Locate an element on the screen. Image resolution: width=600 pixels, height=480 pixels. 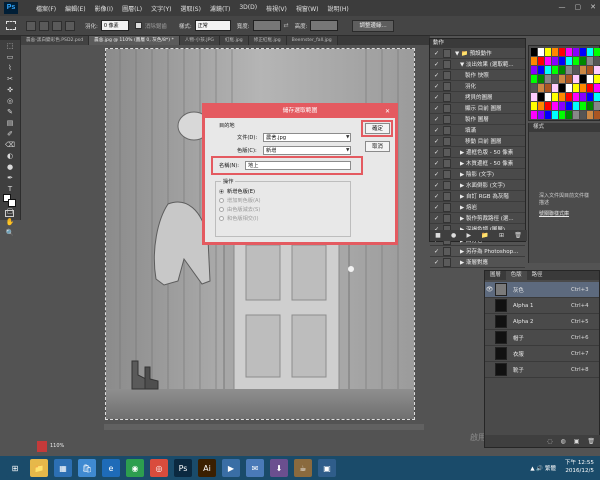
eye-icon: 👁 is located at coordinates (489, 289).